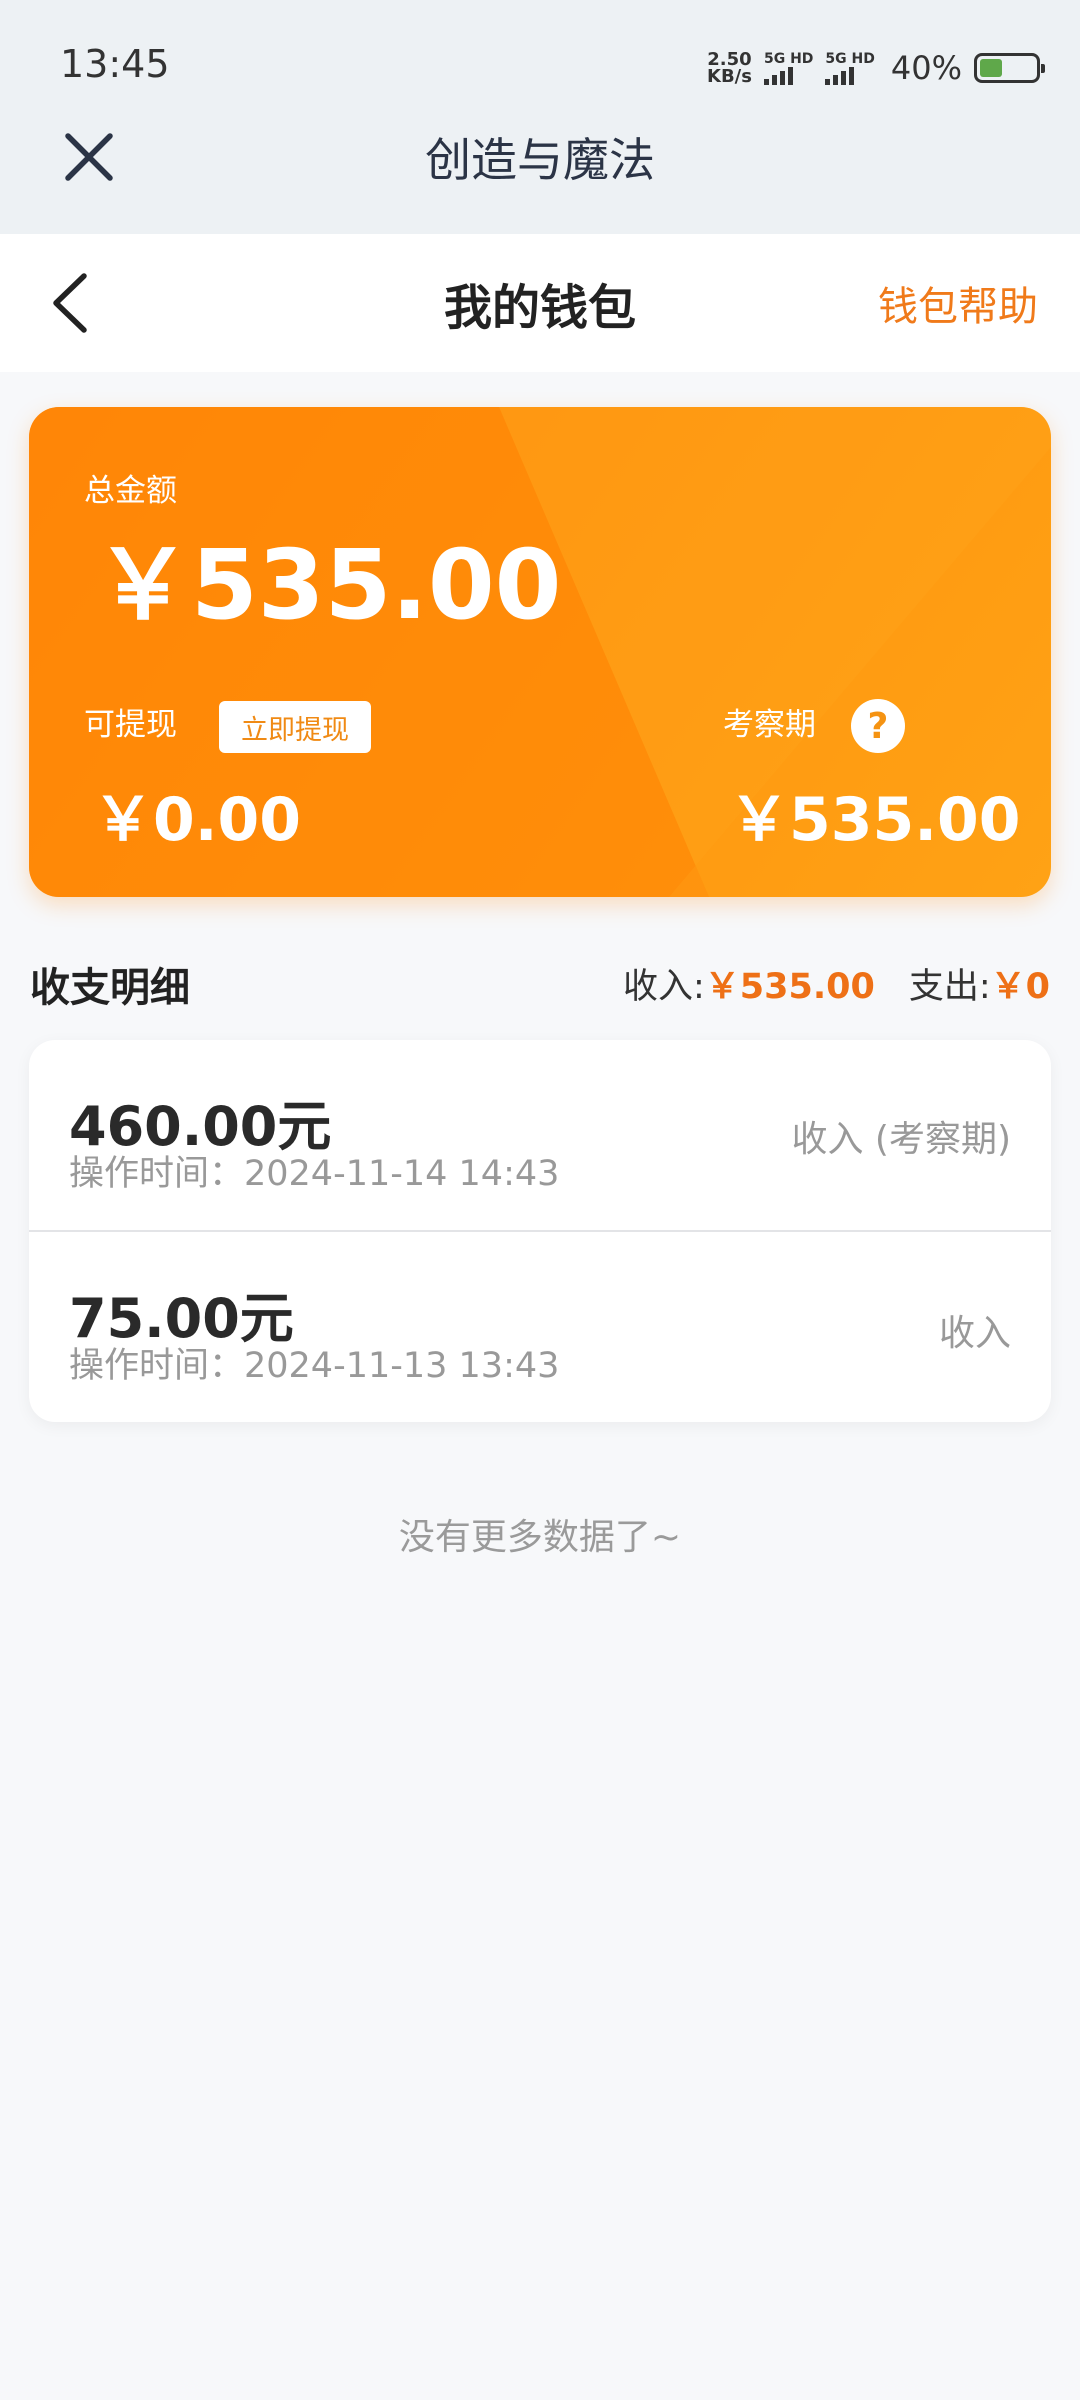 Image resolution: width=1080 pixels, height=2400 pixels. Describe the element at coordinates (130, 725) in the screenshot. I see `withdrawable-label: 可提现` at that location.